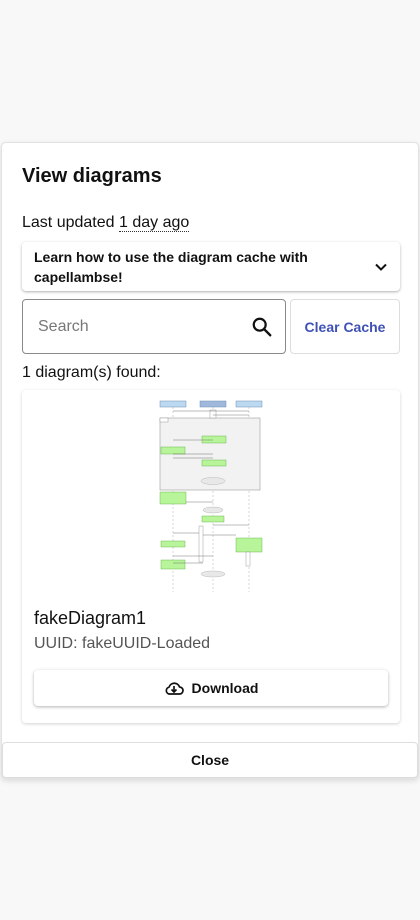 The height and width of the screenshot is (920, 420). I want to click on diagram-uuid: UUID: fakeUUID-Loaded, so click(122, 643).